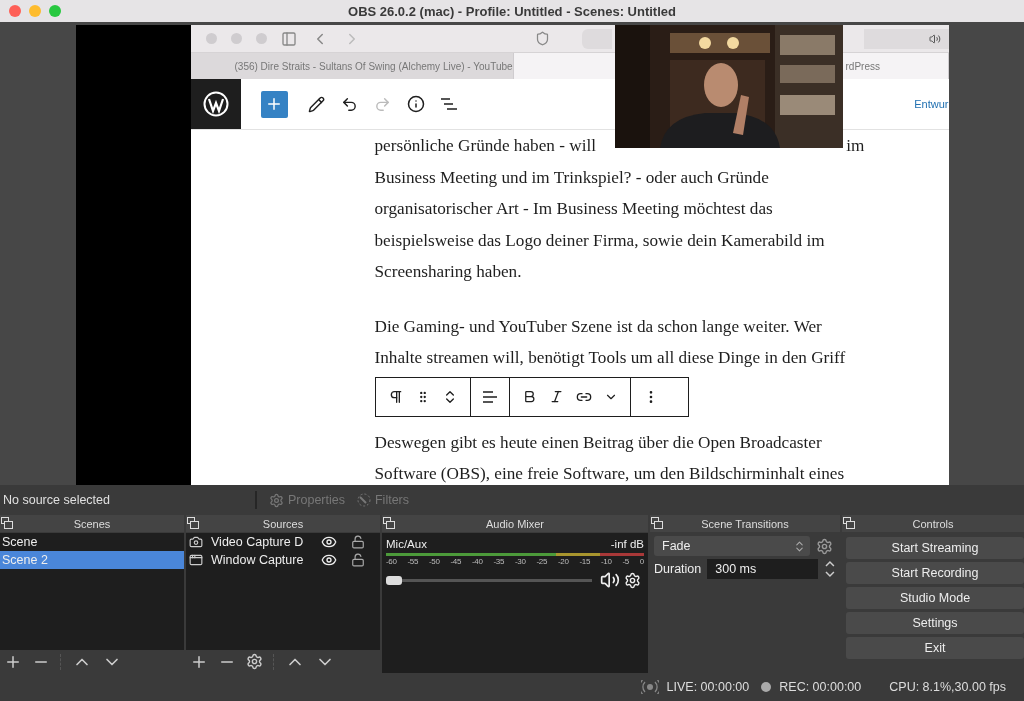 The height and width of the screenshot is (701, 1024). I want to click on meter-scale-label: -35, so click(499, 561).